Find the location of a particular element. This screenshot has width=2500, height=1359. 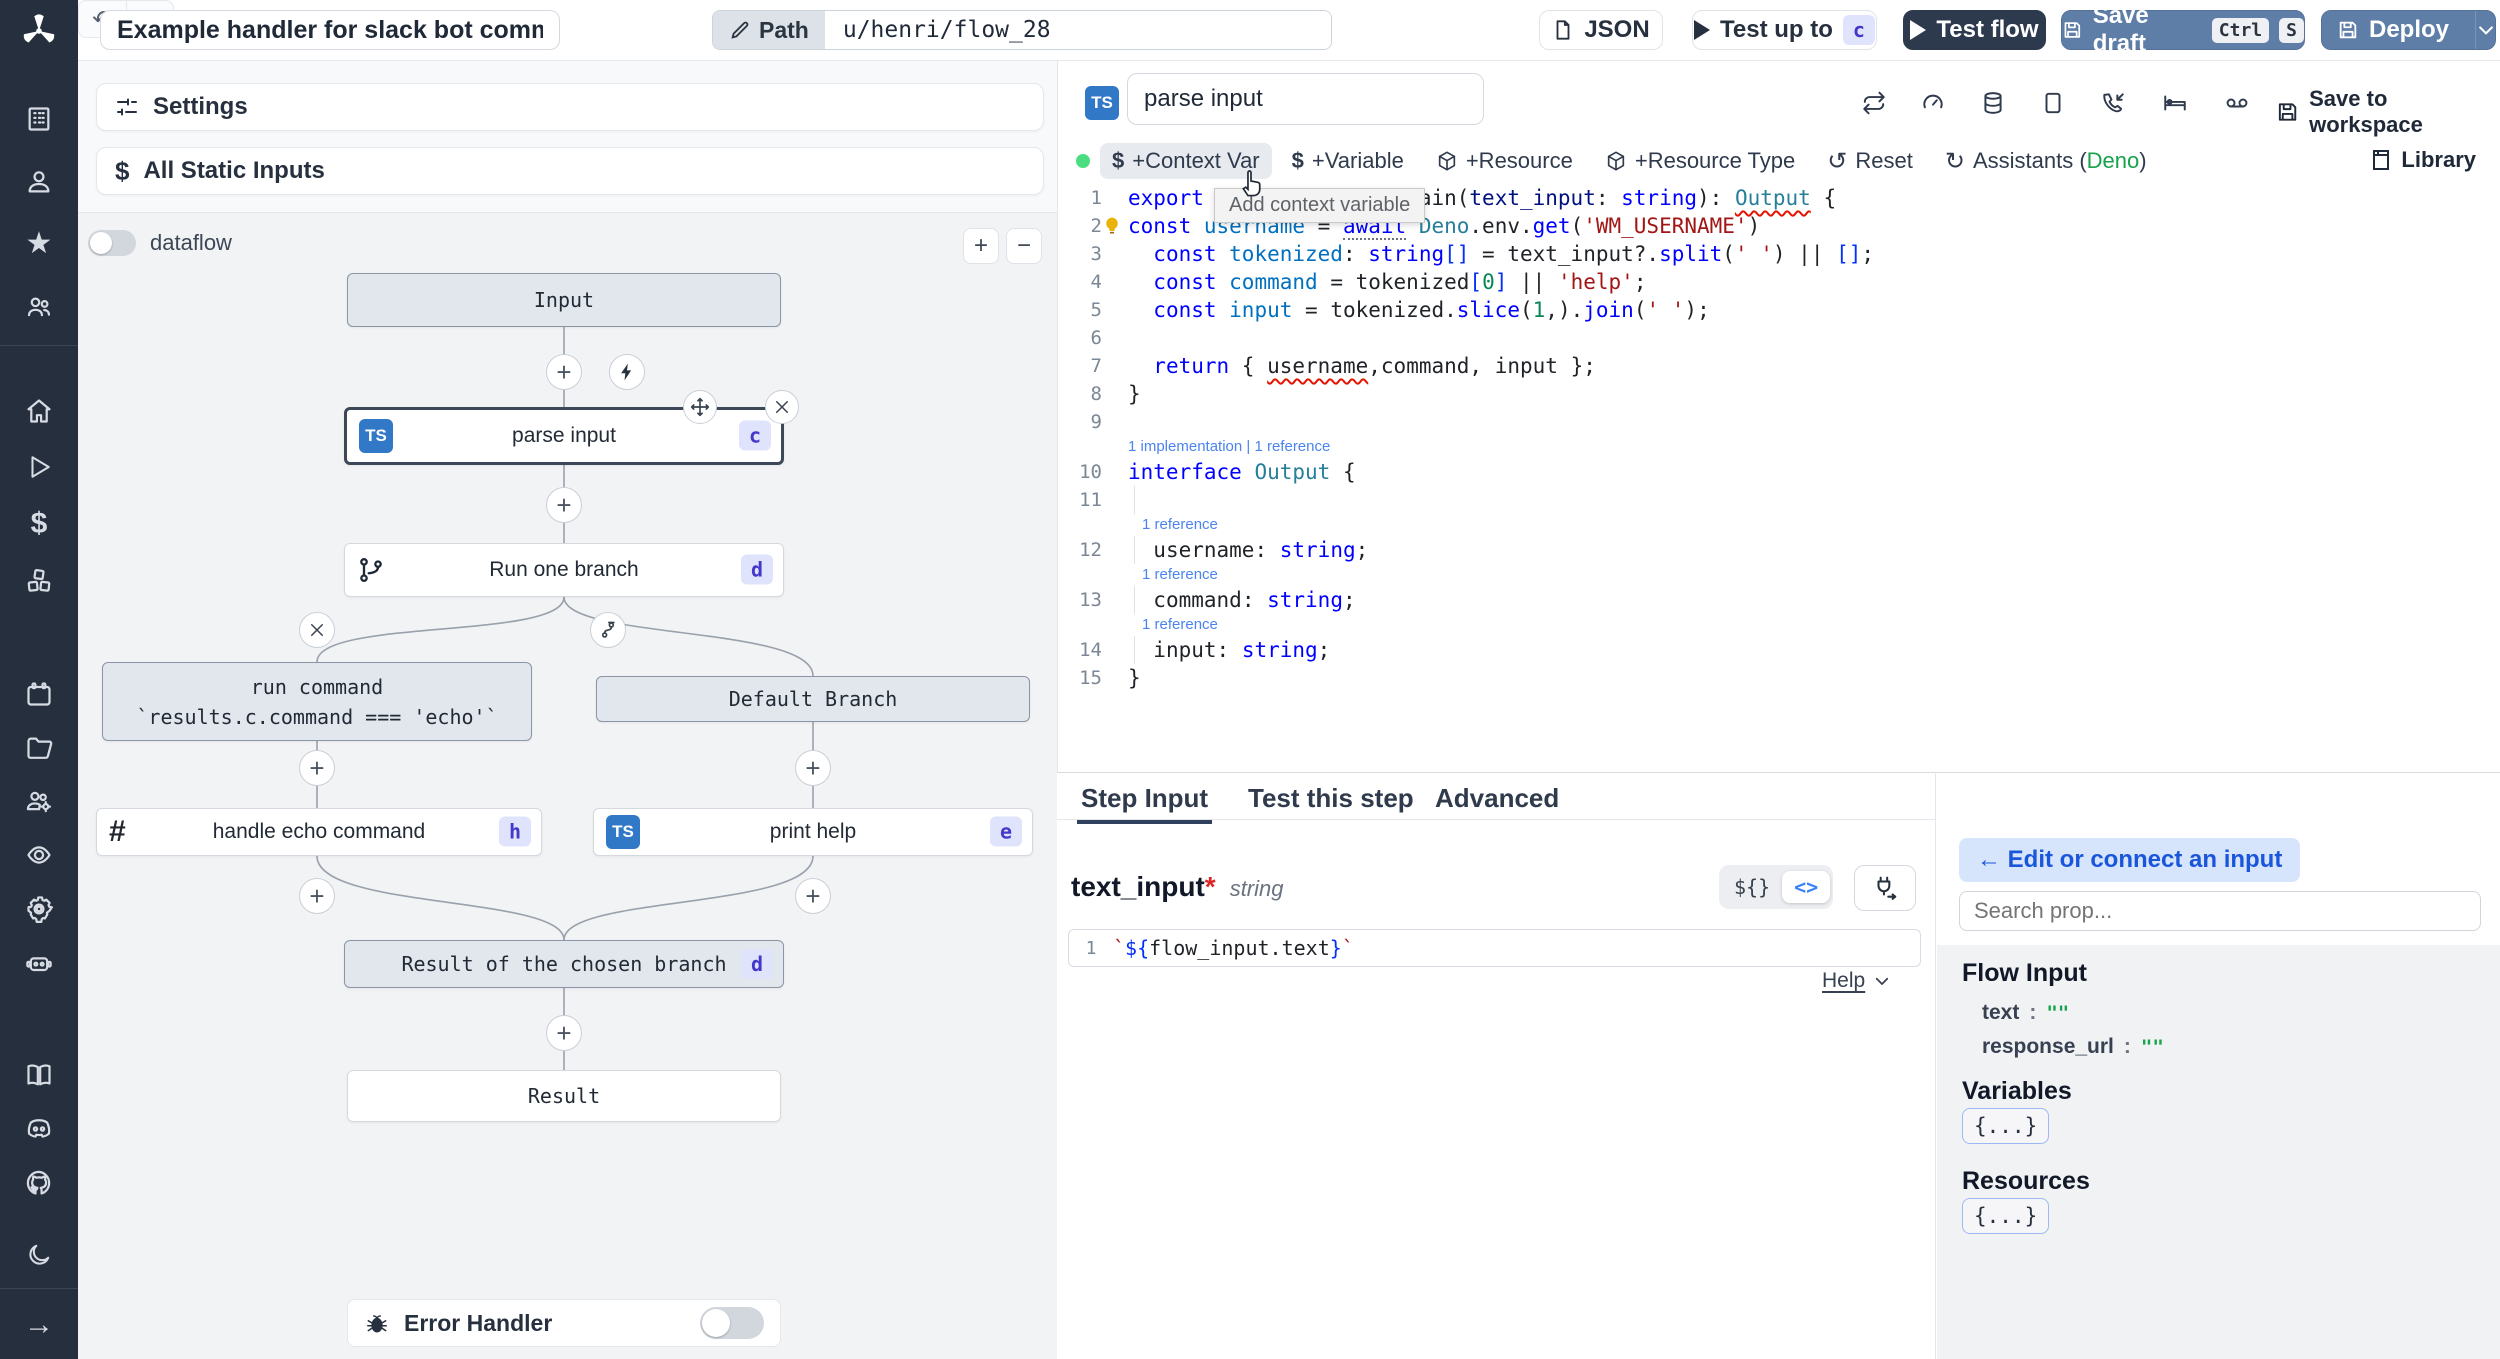

help-link: Help is located at coordinates (1856, 981).